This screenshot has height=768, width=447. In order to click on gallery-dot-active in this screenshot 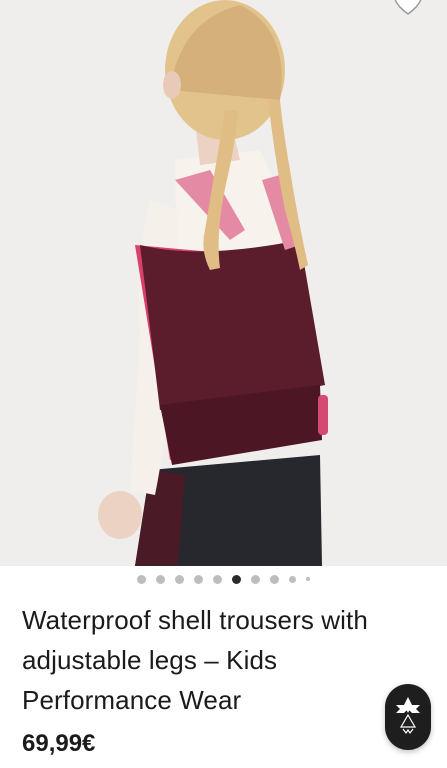, I will do `click(236, 579)`.